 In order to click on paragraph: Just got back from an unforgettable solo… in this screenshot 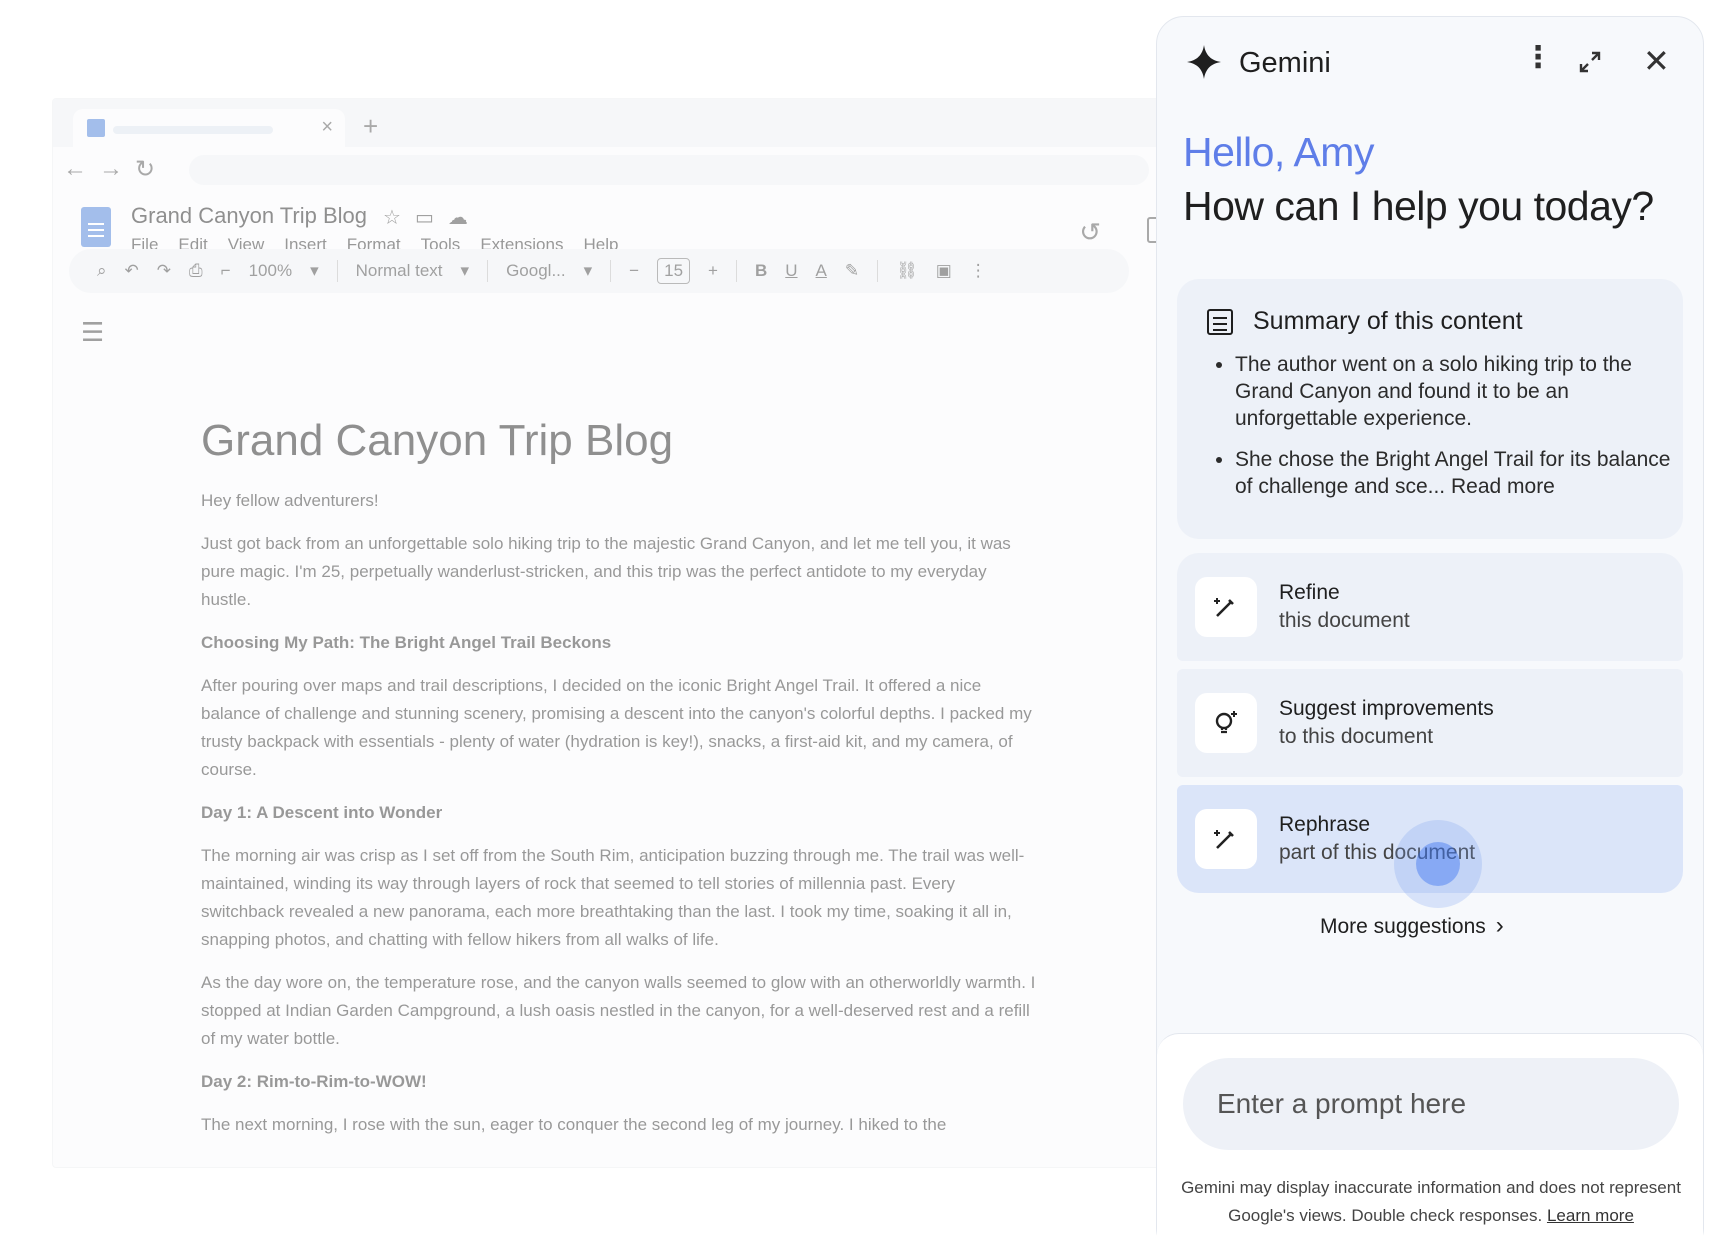, I will do `click(606, 571)`.